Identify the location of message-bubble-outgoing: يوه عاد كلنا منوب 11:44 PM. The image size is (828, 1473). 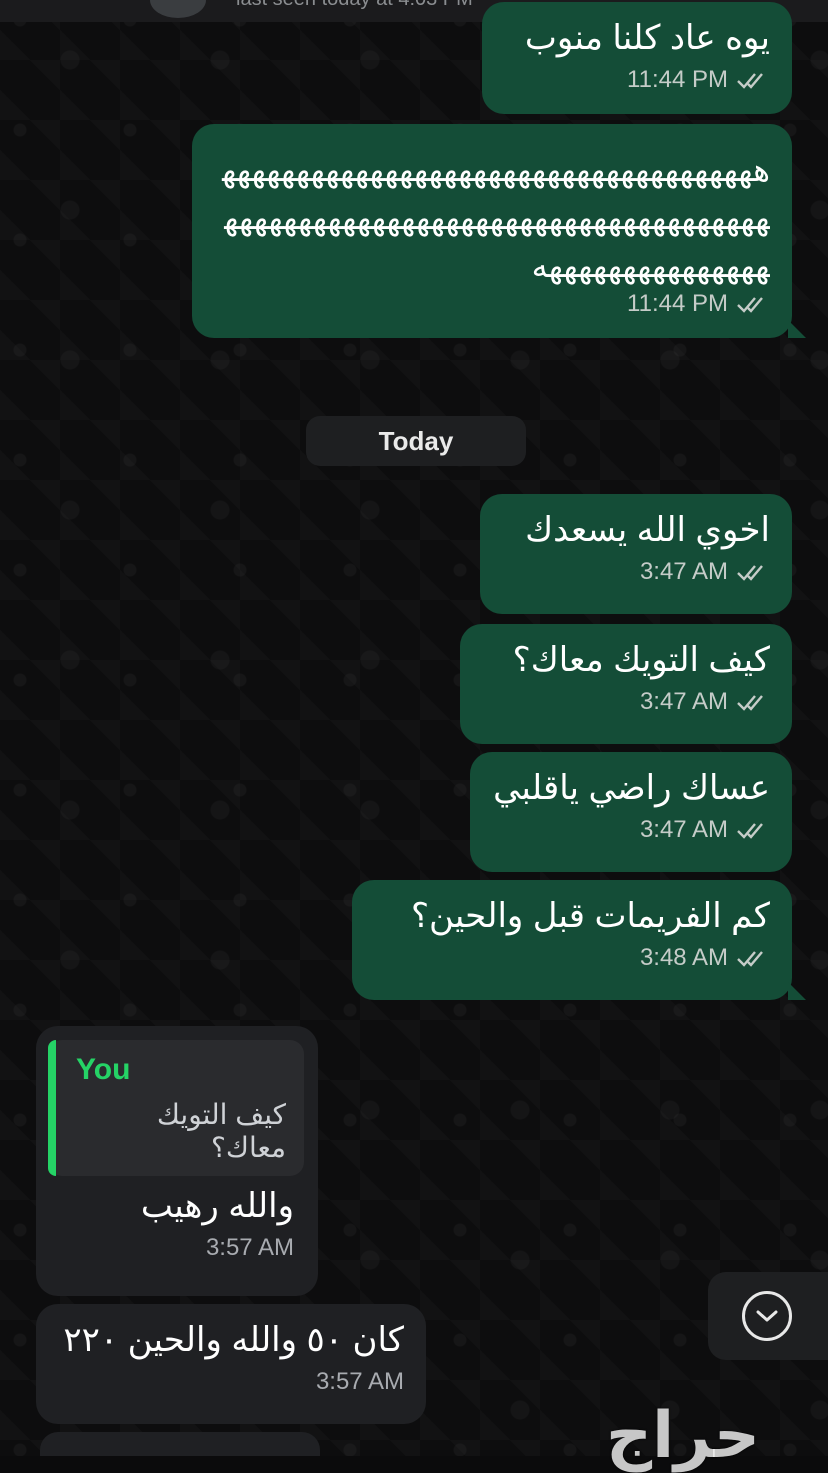
(637, 58).